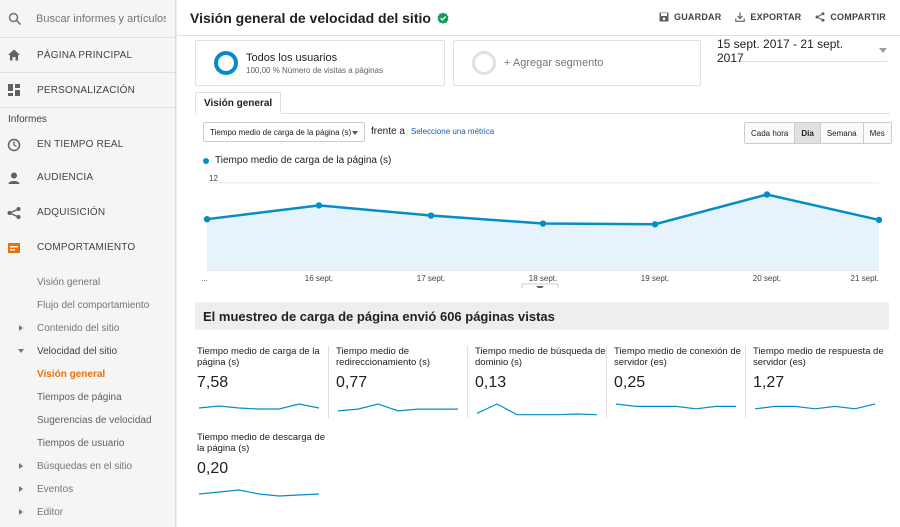  I want to click on search-bar, so click(87, 19).